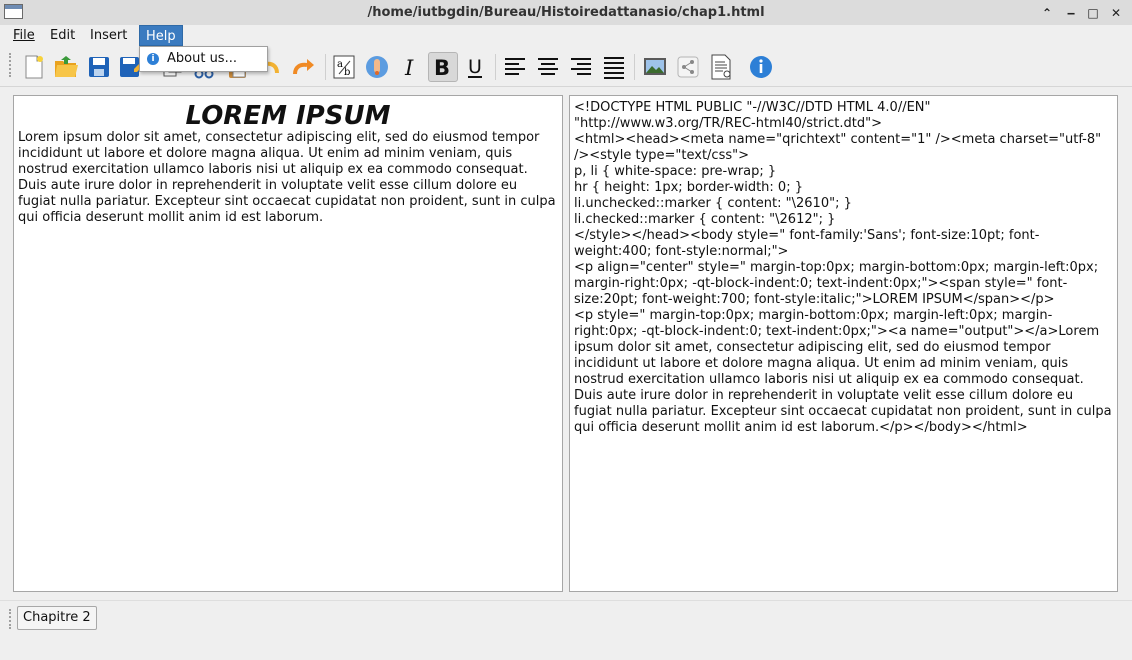  Describe the element at coordinates (1047, 13) in the screenshot. I see `collapse-window-button: ⌃` at that location.